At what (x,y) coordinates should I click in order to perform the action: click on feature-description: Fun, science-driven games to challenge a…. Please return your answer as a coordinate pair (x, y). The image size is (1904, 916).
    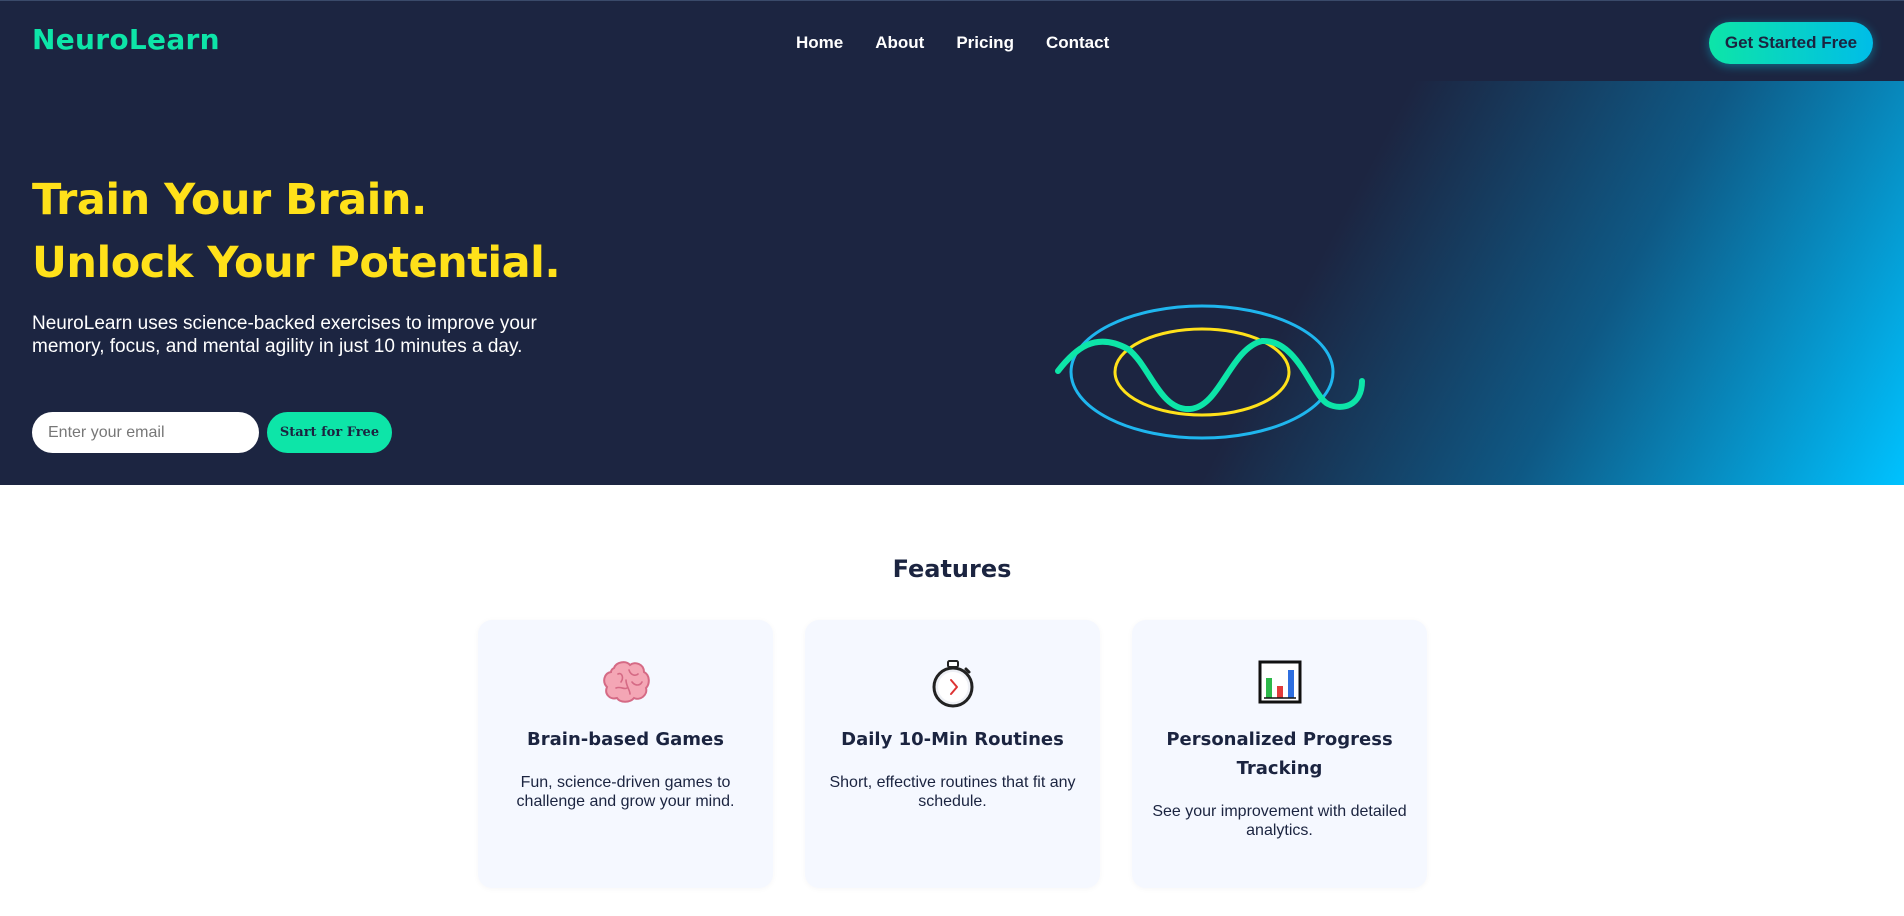
    Looking at the image, I should click on (625, 792).